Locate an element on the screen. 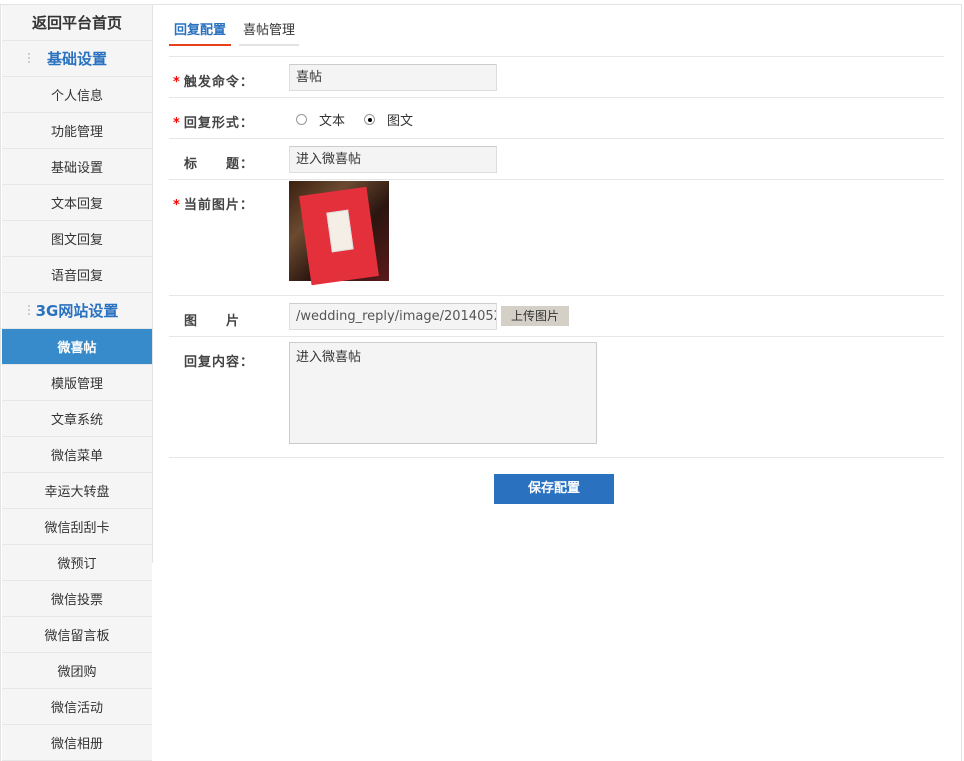 Image resolution: width=964 pixels, height=761 pixels. sidebar-group-3g: 3G网站设置 is located at coordinates (77, 311).